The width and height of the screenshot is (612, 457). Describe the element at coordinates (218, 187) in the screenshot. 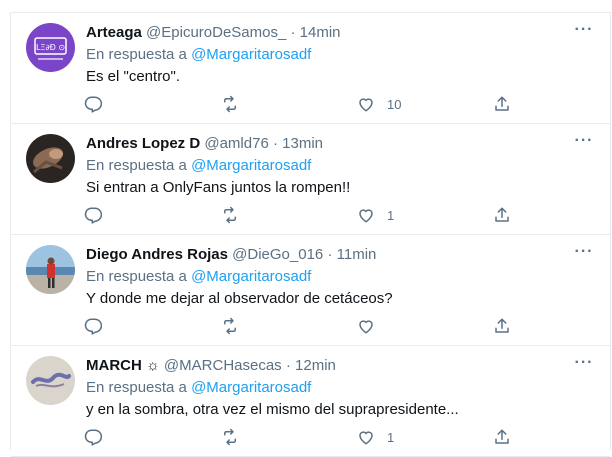

I see `tweet-text: Si entran a OnlyFans juntos la rompen!!` at that location.